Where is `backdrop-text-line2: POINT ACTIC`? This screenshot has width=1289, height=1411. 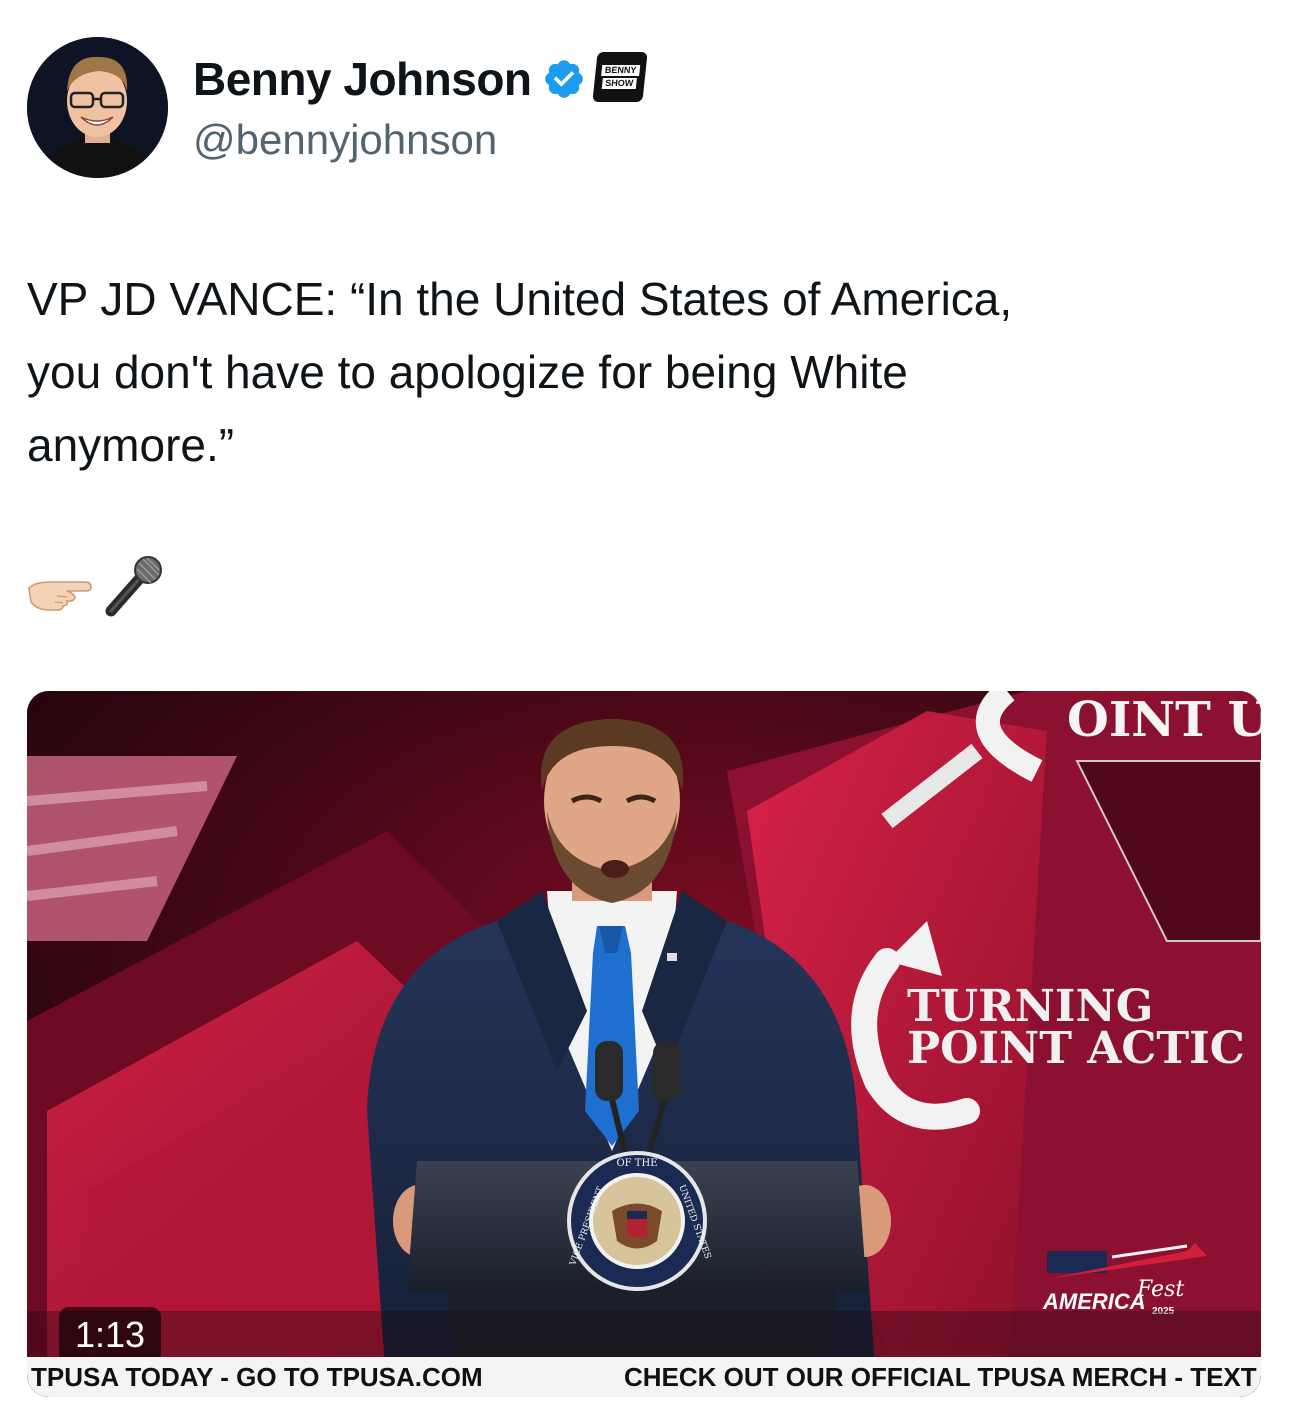 backdrop-text-line2: POINT ACTIC is located at coordinates (1076, 1048).